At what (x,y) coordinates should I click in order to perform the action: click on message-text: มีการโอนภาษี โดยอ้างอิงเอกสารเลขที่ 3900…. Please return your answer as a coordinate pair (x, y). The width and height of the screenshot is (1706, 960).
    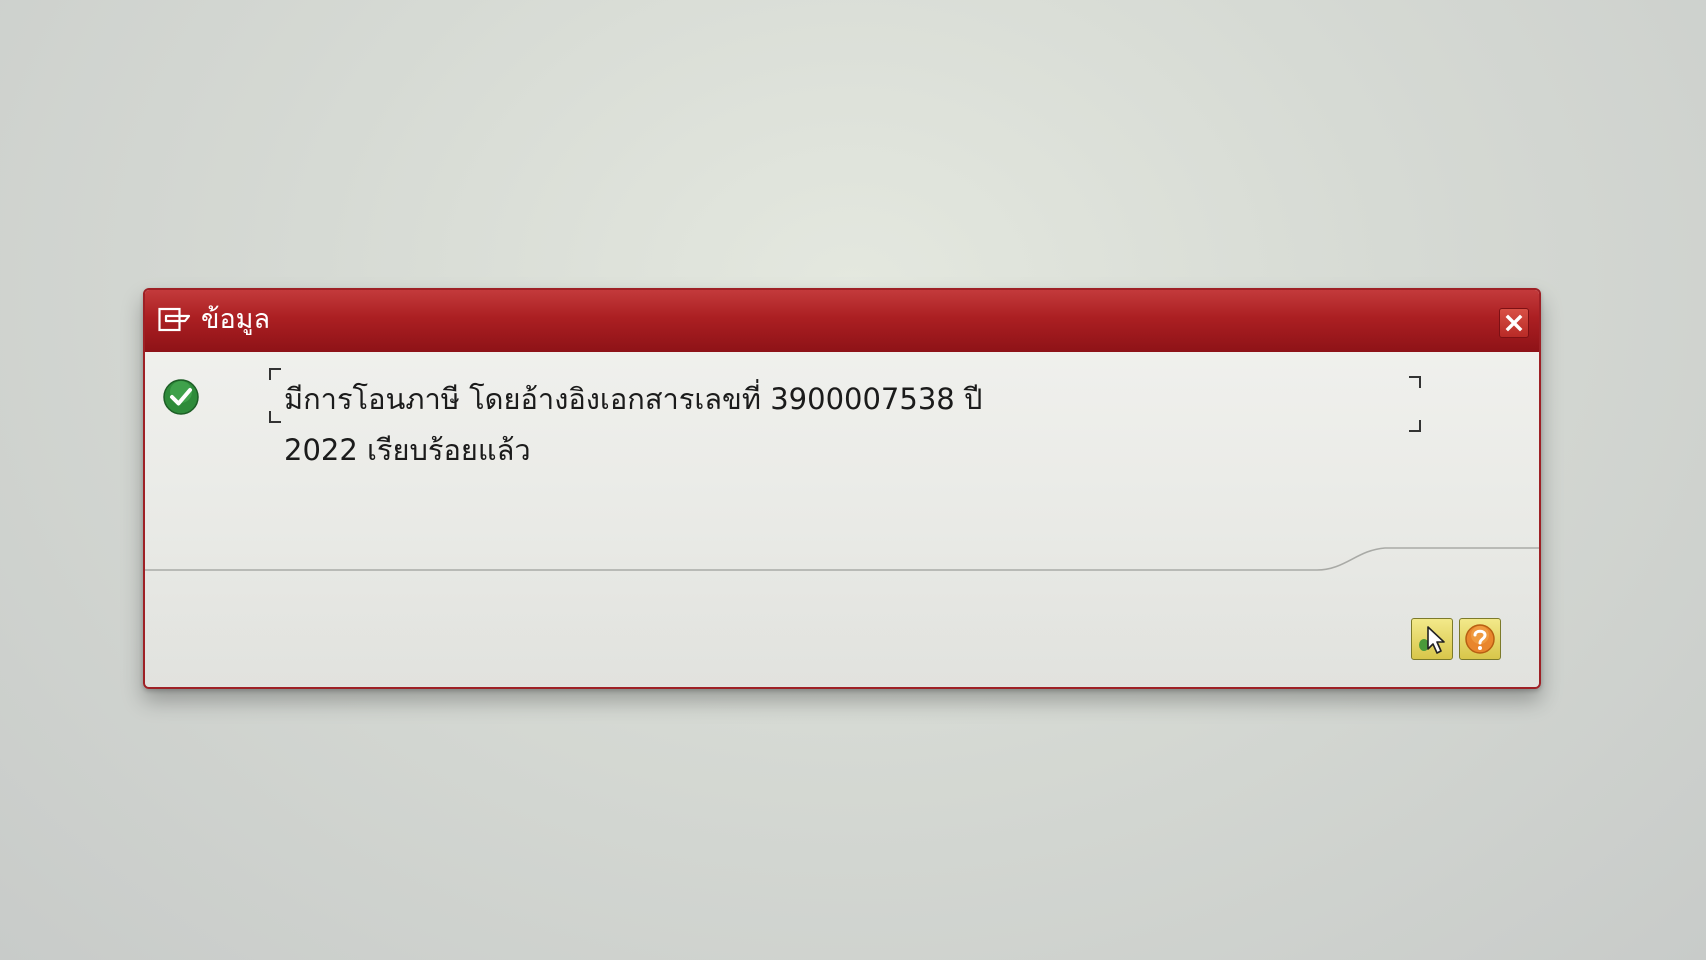
    Looking at the image, I should click on (649, 425).